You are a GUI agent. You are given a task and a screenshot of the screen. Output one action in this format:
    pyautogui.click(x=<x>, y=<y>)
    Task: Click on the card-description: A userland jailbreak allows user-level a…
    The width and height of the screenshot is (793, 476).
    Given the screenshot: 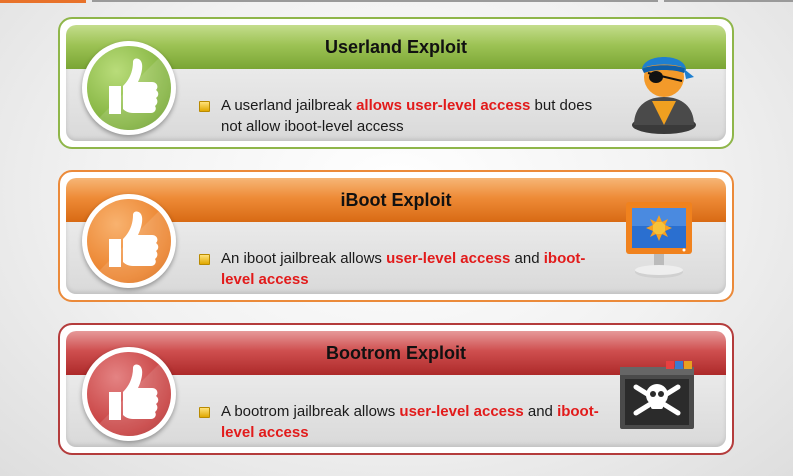 What is the action you would take?
    pyautogui.click(x=407, y=116)
    